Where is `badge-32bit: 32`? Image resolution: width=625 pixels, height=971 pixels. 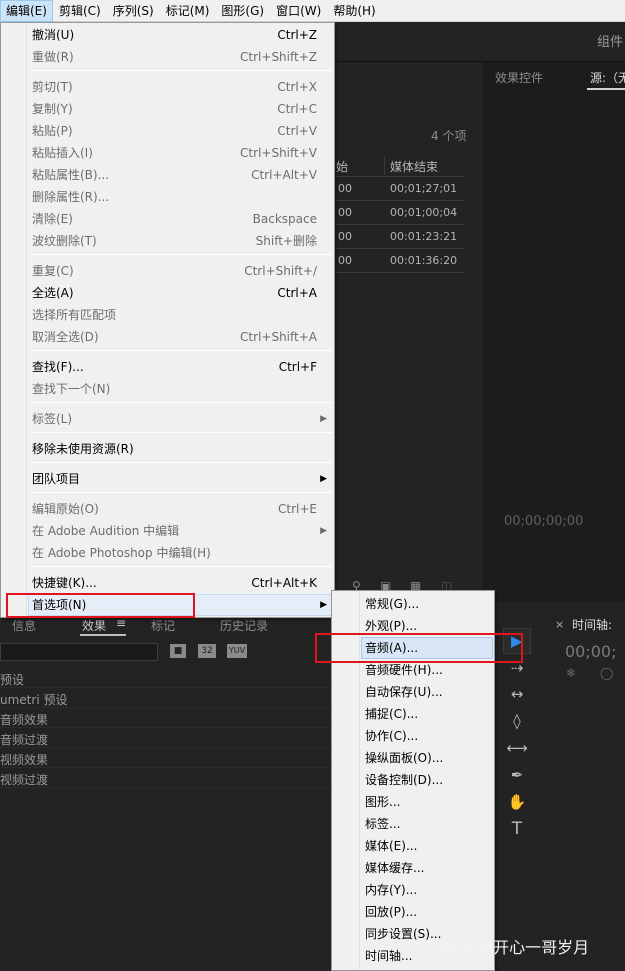 badge-32bit: 32 is located at coordinates (207, 651).